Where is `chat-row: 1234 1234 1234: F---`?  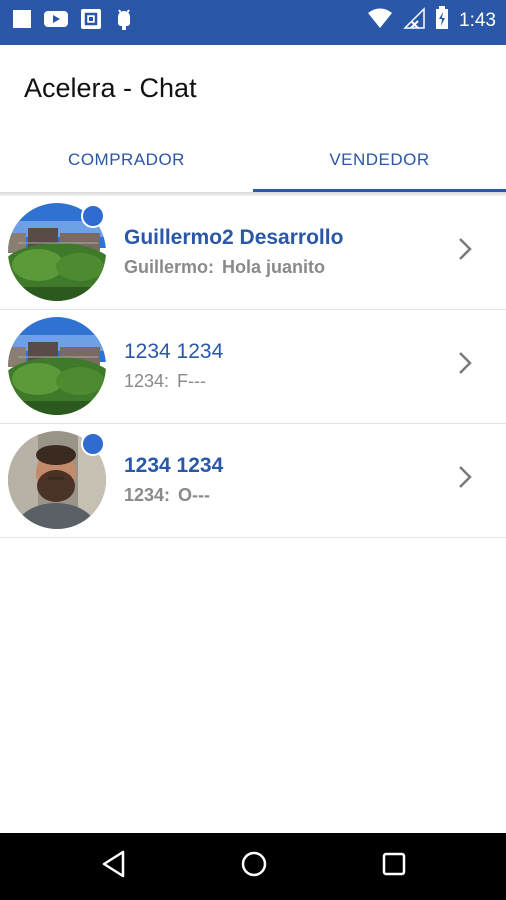
chat-row: 1234 1234 1234: F--- is located at coordinates (253, 367).